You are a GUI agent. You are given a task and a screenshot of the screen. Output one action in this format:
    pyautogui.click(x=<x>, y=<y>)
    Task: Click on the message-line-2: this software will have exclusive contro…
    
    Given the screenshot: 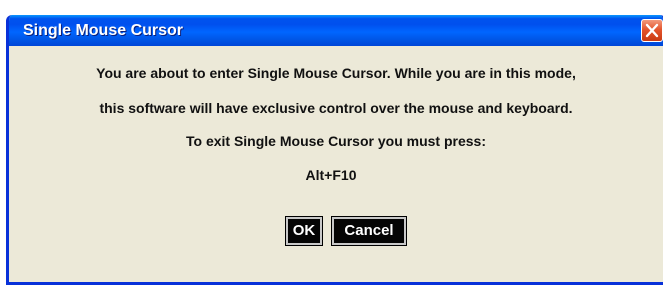 What is the action you would take?
    pyautogui.click(x=336, y=108)
    